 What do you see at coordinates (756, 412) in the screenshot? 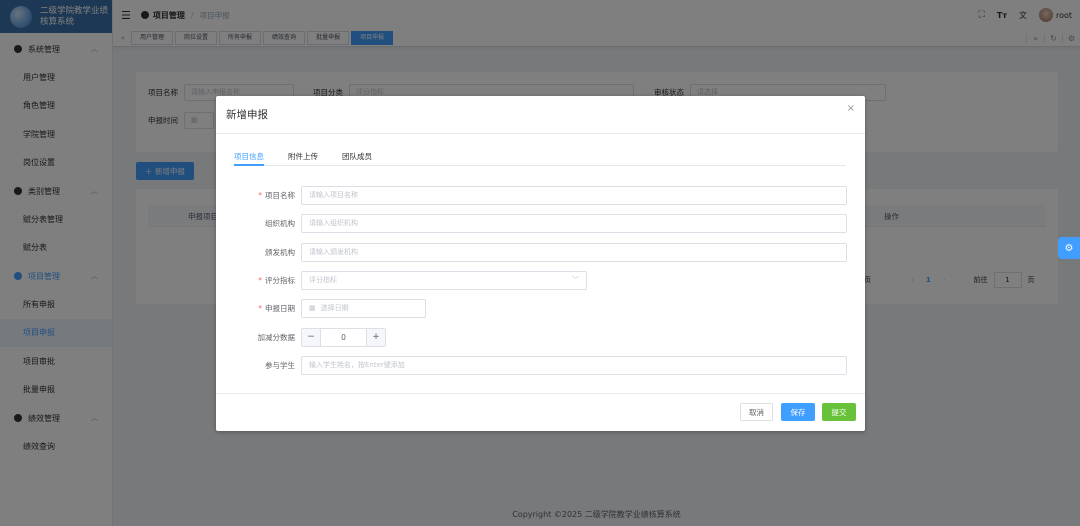
I see `cancel-button: 取消` at bounding box center [756, 412].